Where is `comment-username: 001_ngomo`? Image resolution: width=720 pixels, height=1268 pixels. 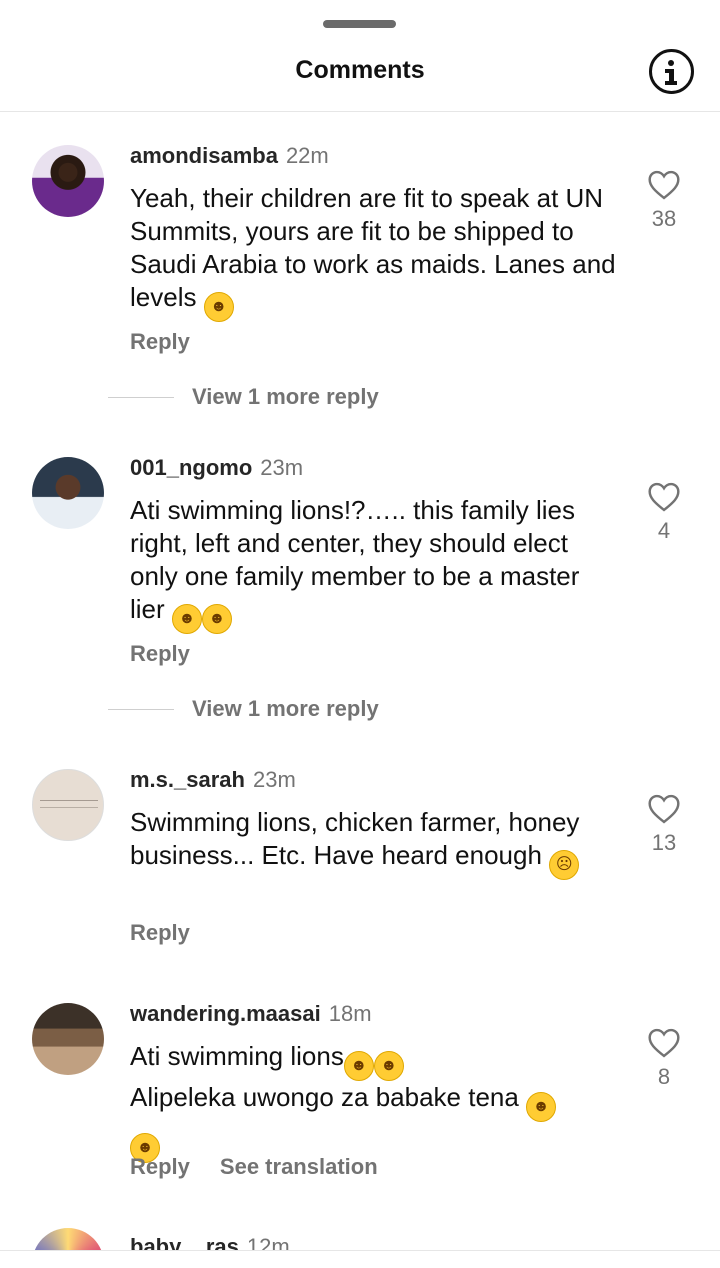 comment-username: 001_ngomo is located at coordinates (191, 467).